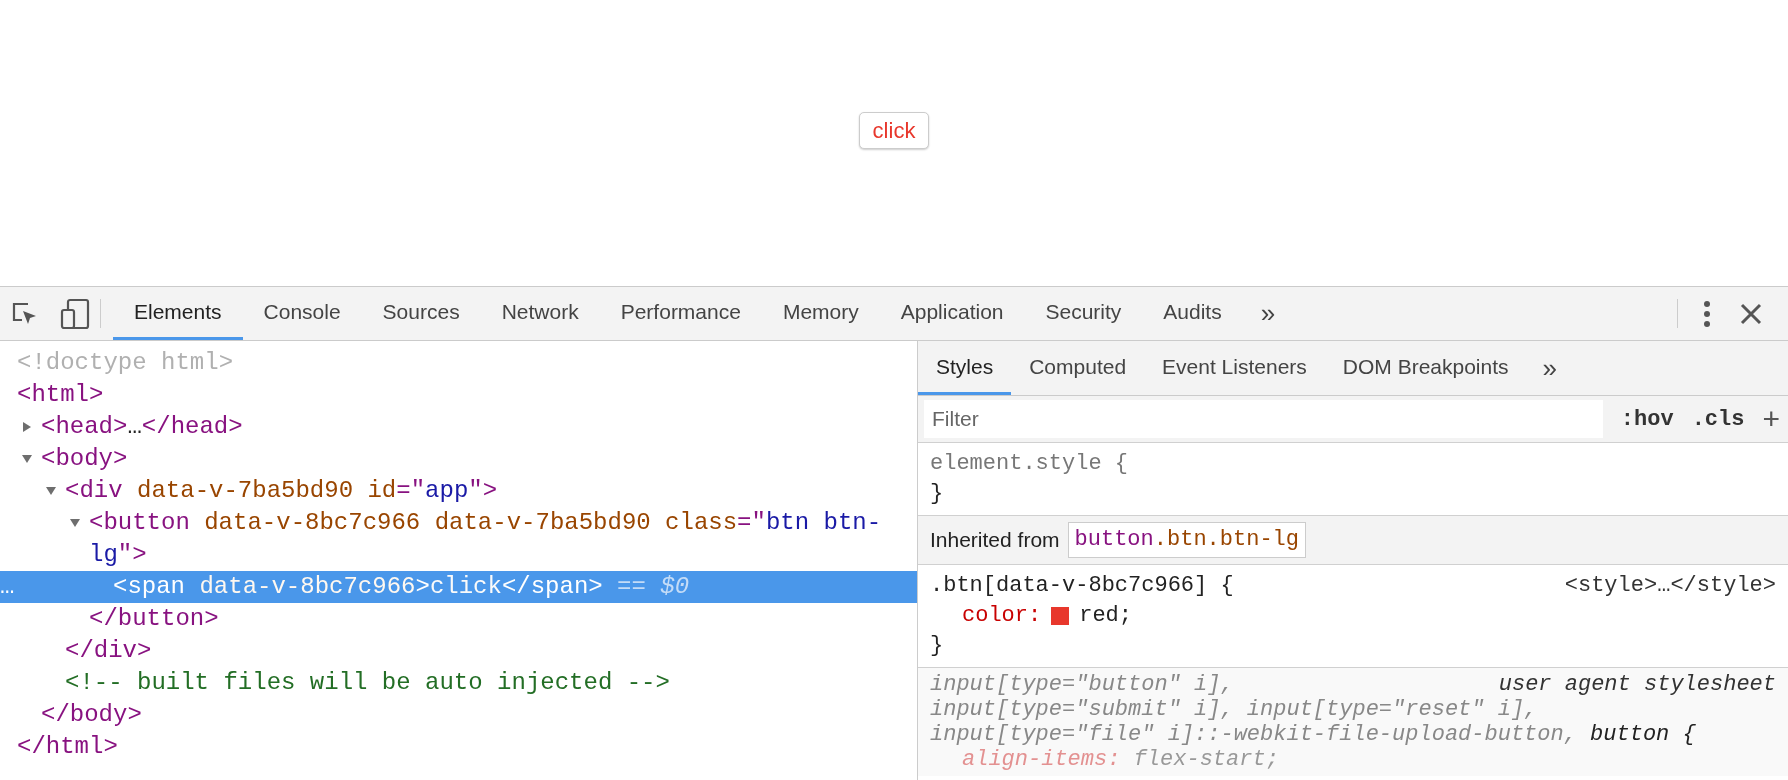 The width and height of the screenshot is (1788, 780). I want to click on css-property-value: red;, so click(1106, 616).